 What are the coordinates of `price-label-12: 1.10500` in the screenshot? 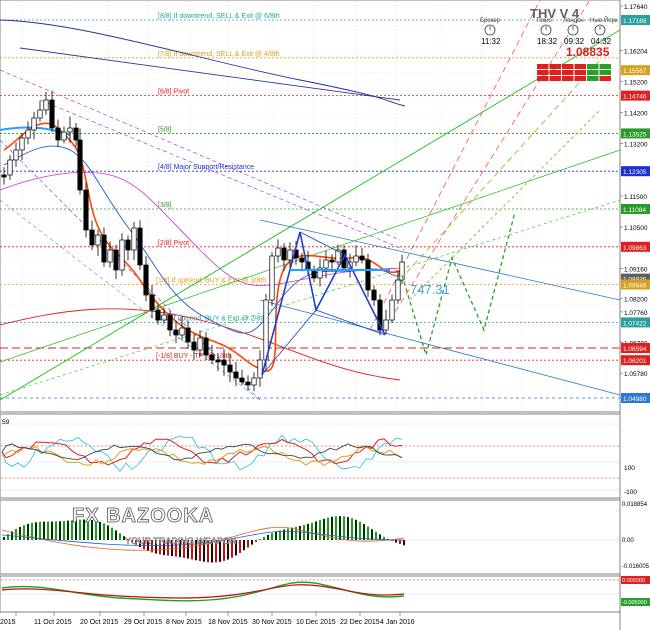 It's located at (636, 228).